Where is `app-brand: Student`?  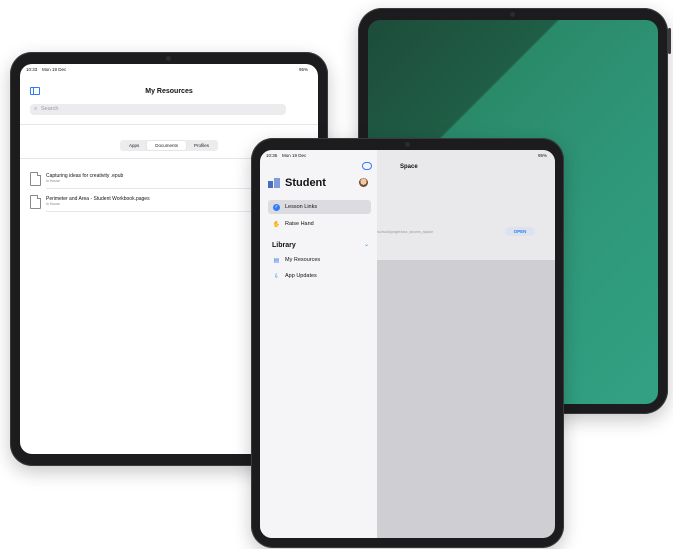
app-brand: Student is located at coordinates (297, 183).